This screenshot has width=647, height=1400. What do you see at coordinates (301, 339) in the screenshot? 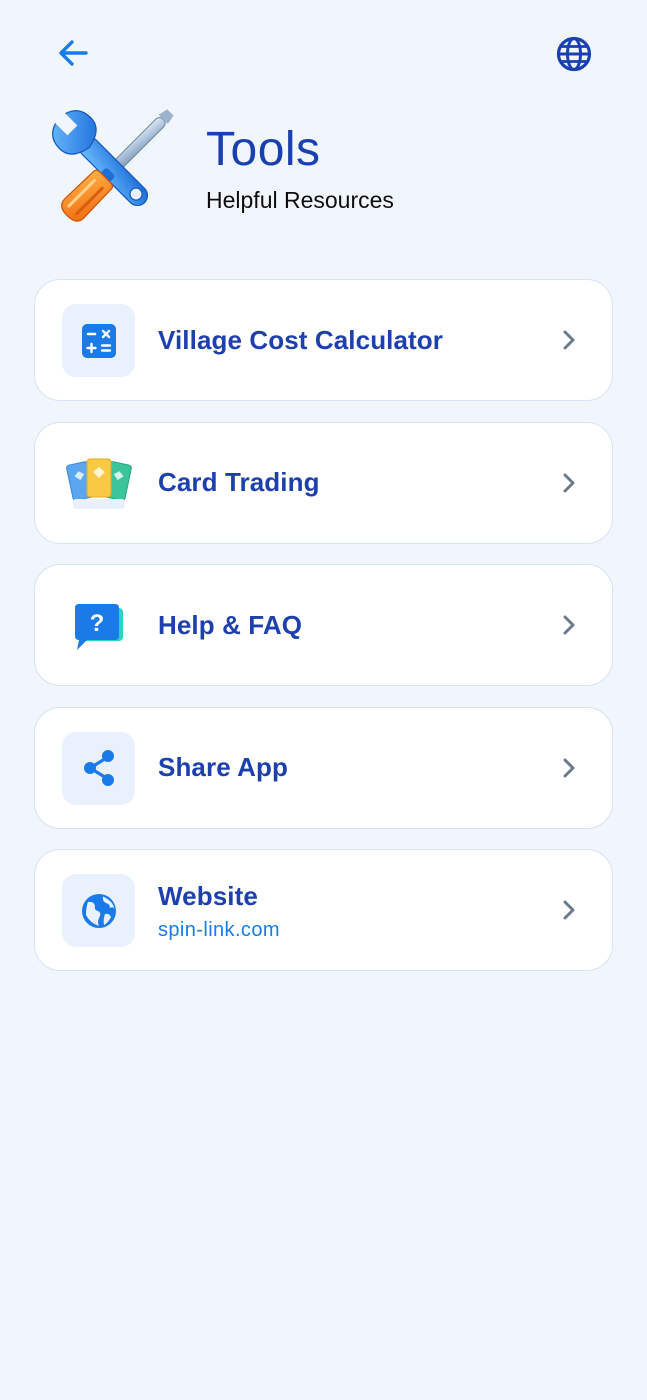
I see `menu-item-label: Village Cost Calculator` at bounding box center [301, 339].